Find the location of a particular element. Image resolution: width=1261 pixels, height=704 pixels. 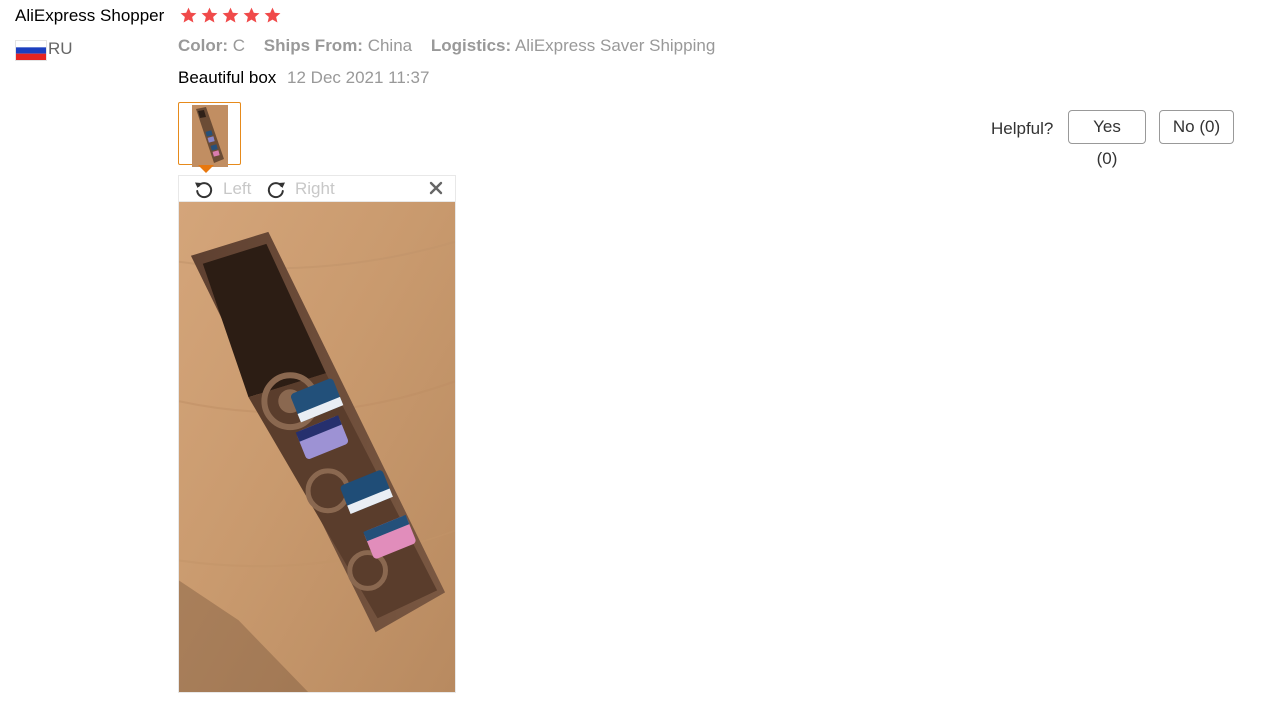

helpful-yes-button: Yes (0) is located at coordinates (1107, 139).